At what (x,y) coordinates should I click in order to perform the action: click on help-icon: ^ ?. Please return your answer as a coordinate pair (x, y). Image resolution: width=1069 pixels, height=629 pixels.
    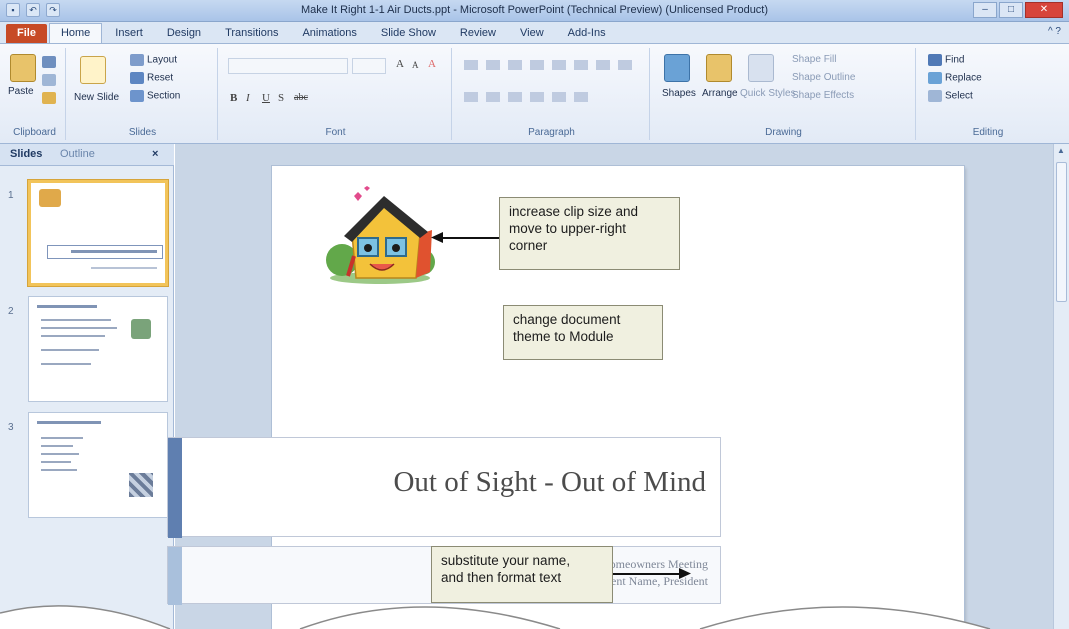
    Looking at the image, I should click on (1054, 31).